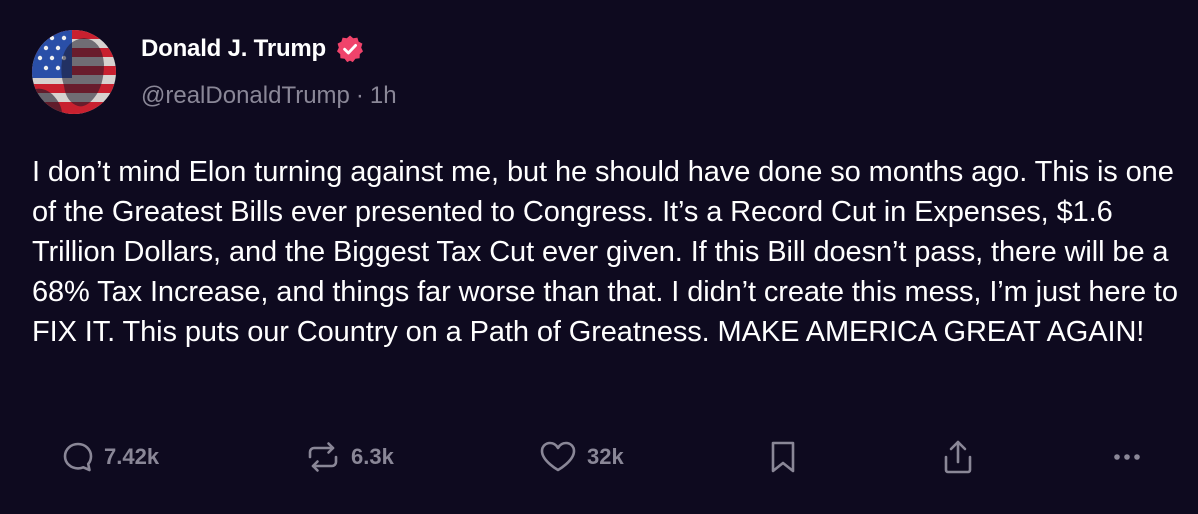 This screenshot has width=1198, height=514. Describe the element at coordinates (78, 457) in the screenshot. I see `reply-icon` at that location.